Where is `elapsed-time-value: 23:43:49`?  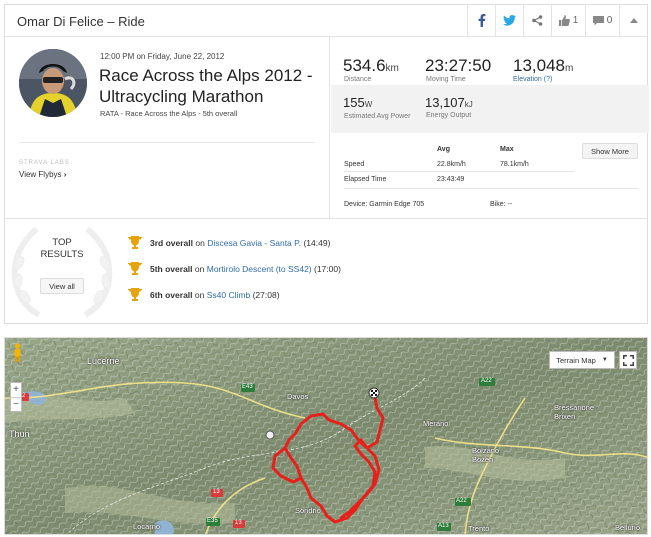 elapsed-time-value: 23:43:49 is located at coordinates (451, 179).